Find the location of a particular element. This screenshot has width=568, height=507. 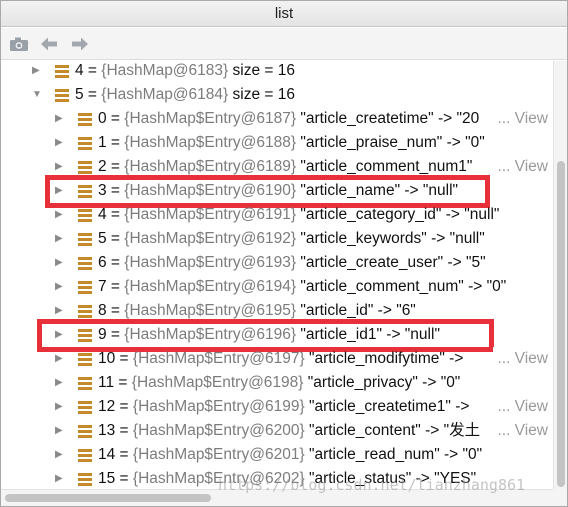

row-index: 11 is located at coordinates (106, 382).